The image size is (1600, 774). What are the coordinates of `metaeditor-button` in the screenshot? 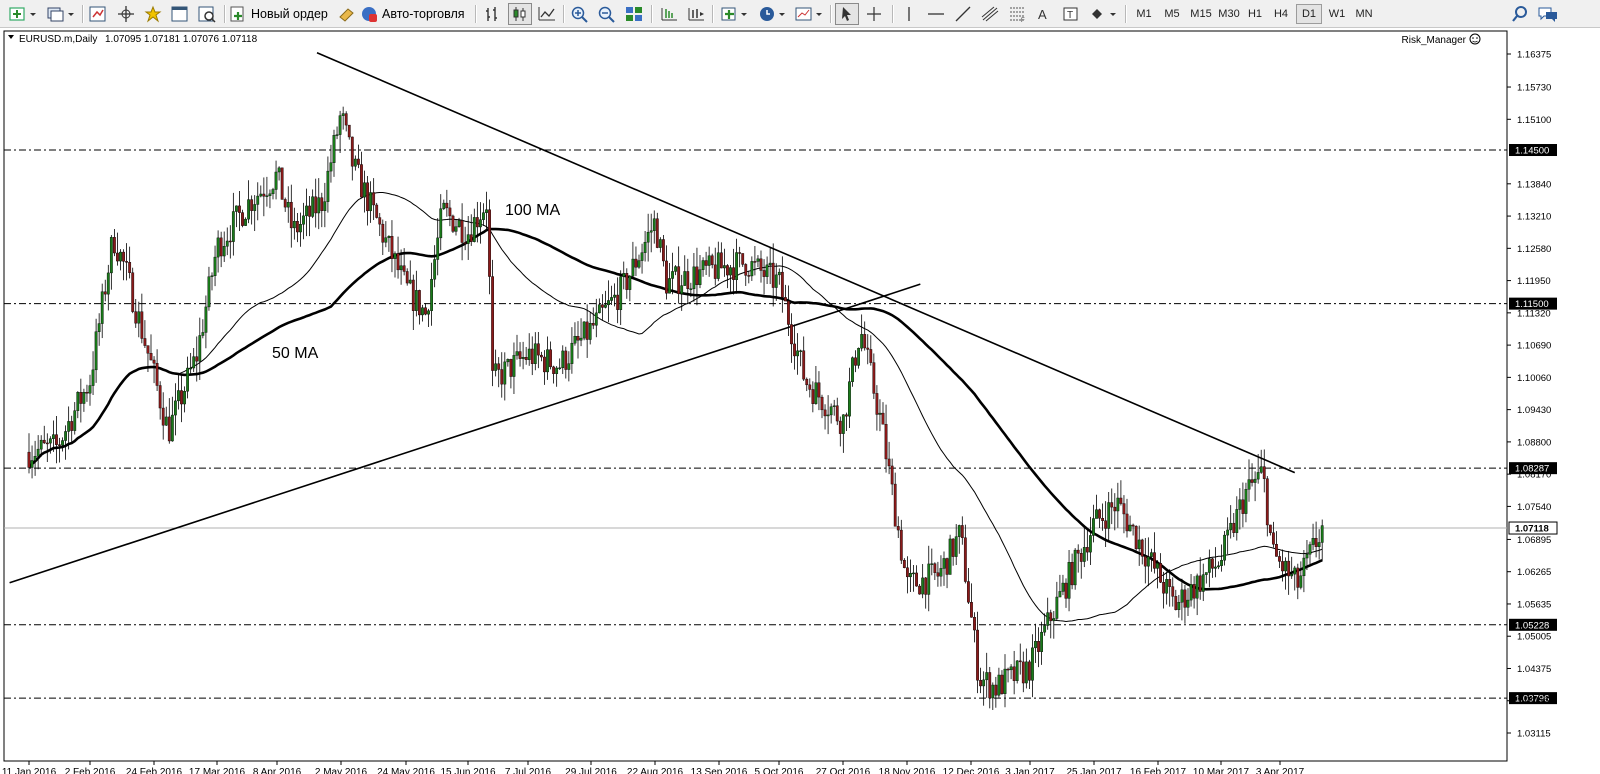 It's located at (346, 14).